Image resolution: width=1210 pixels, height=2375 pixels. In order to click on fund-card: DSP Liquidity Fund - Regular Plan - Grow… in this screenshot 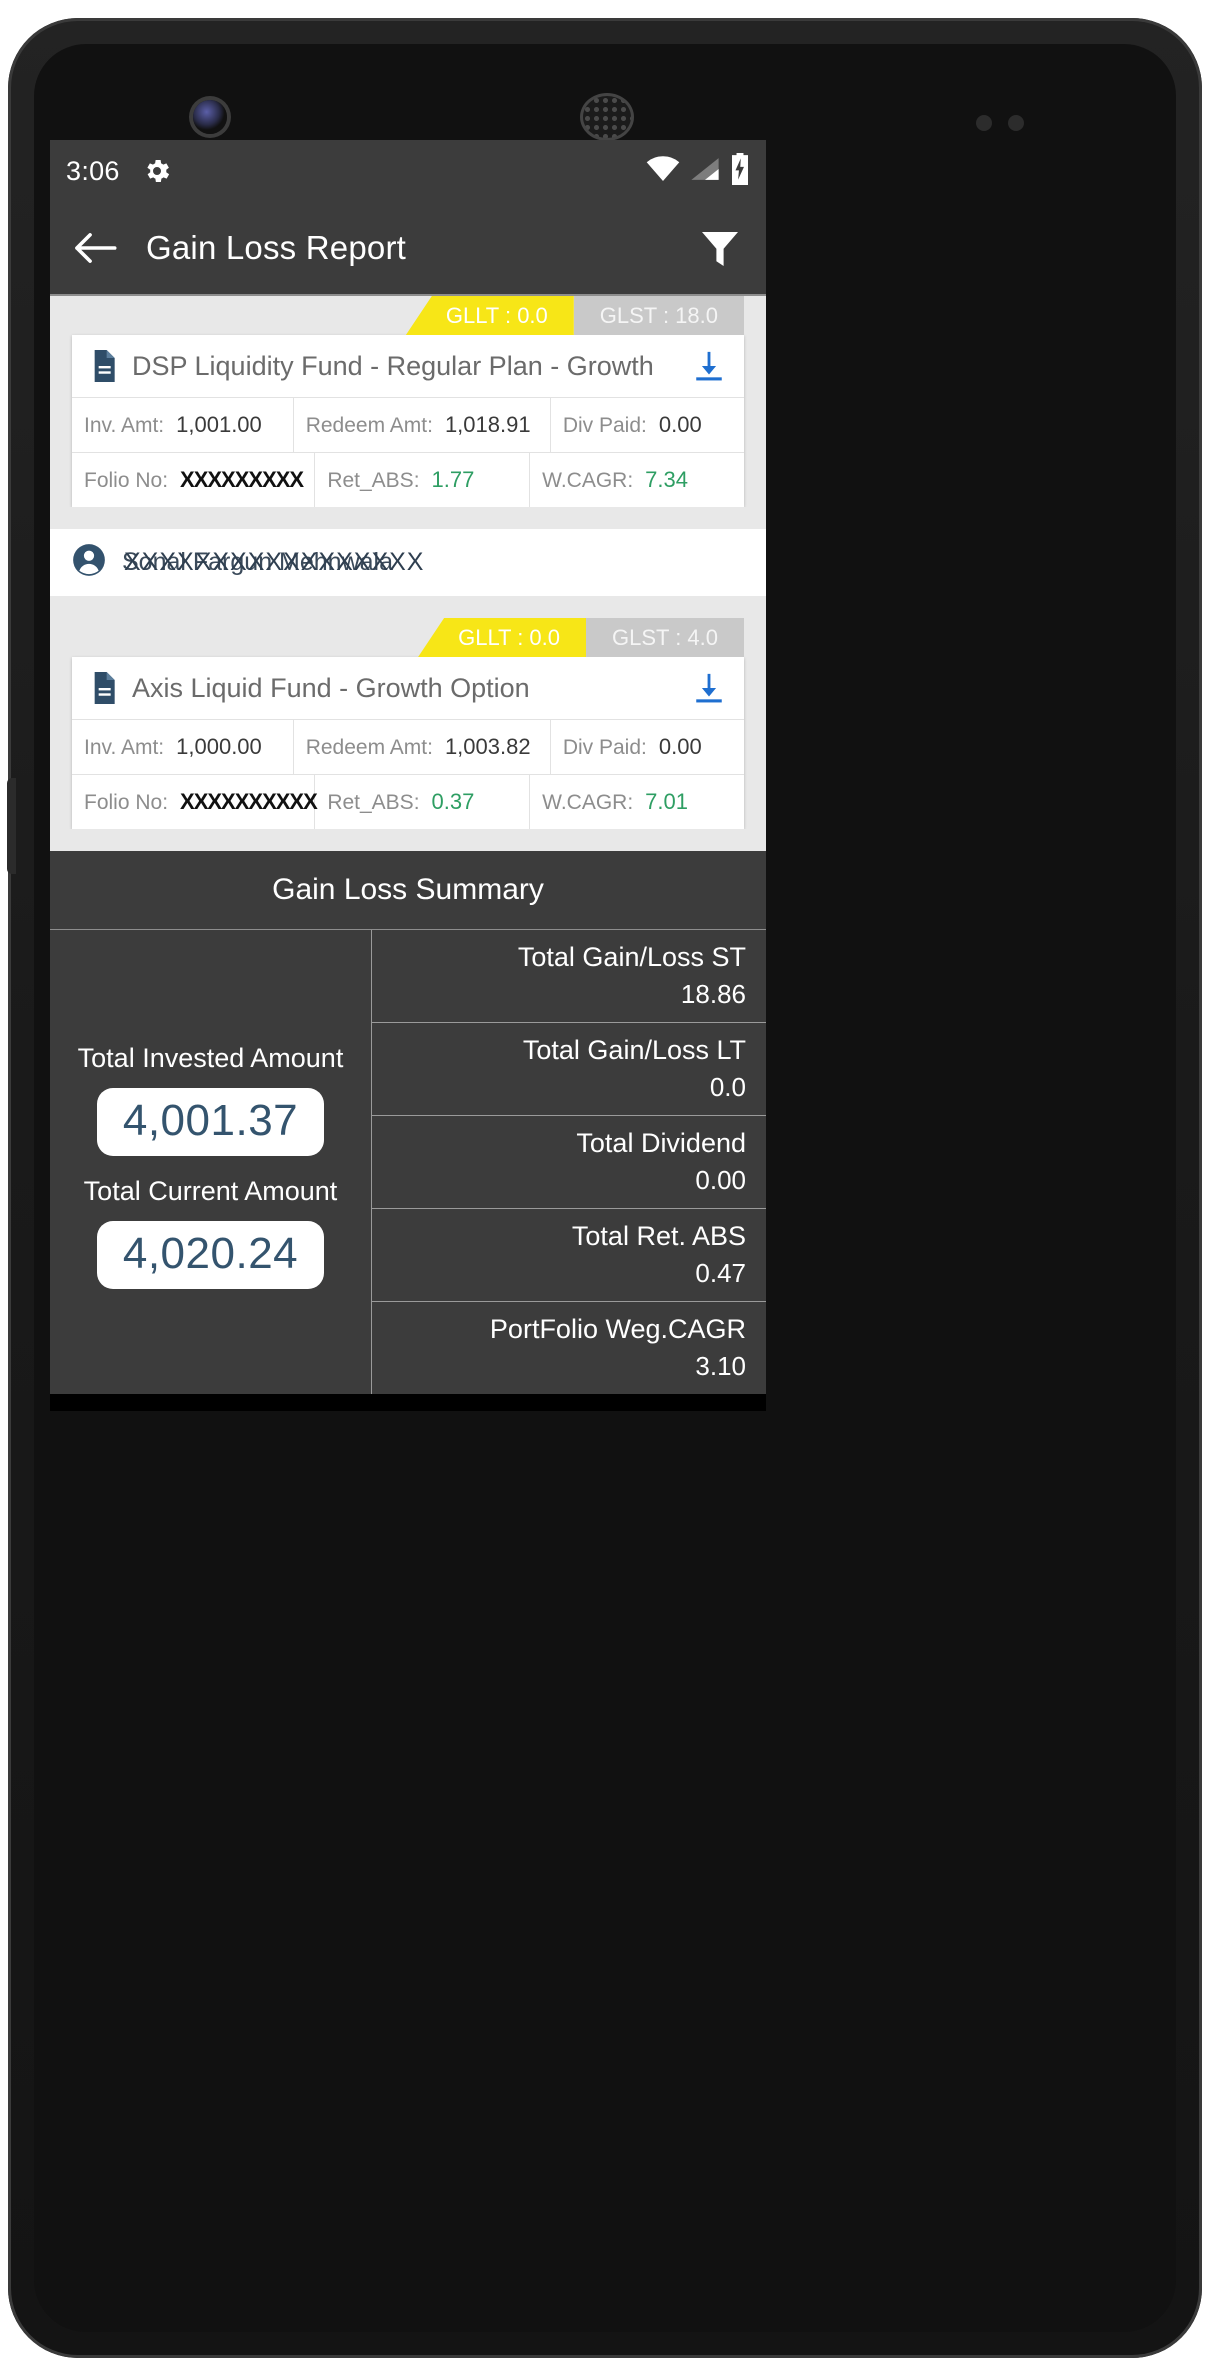, I will do `click(408, 421)`.